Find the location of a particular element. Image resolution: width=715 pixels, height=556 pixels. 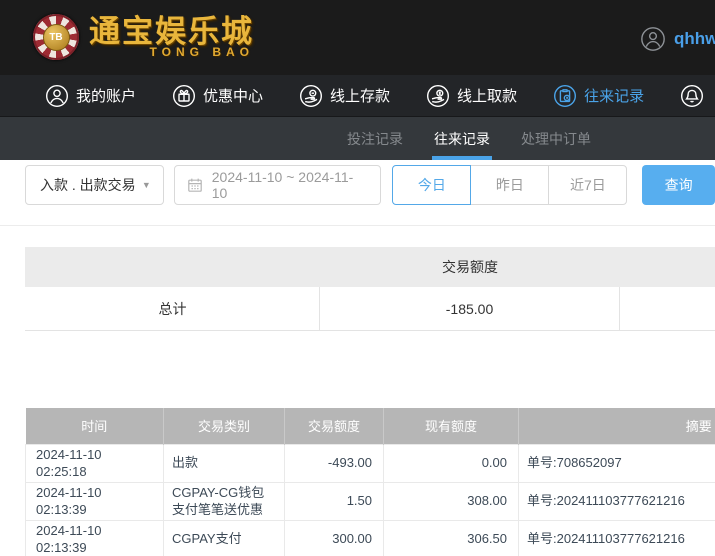

summary-empty-cell is located at coordinates (667, 308).